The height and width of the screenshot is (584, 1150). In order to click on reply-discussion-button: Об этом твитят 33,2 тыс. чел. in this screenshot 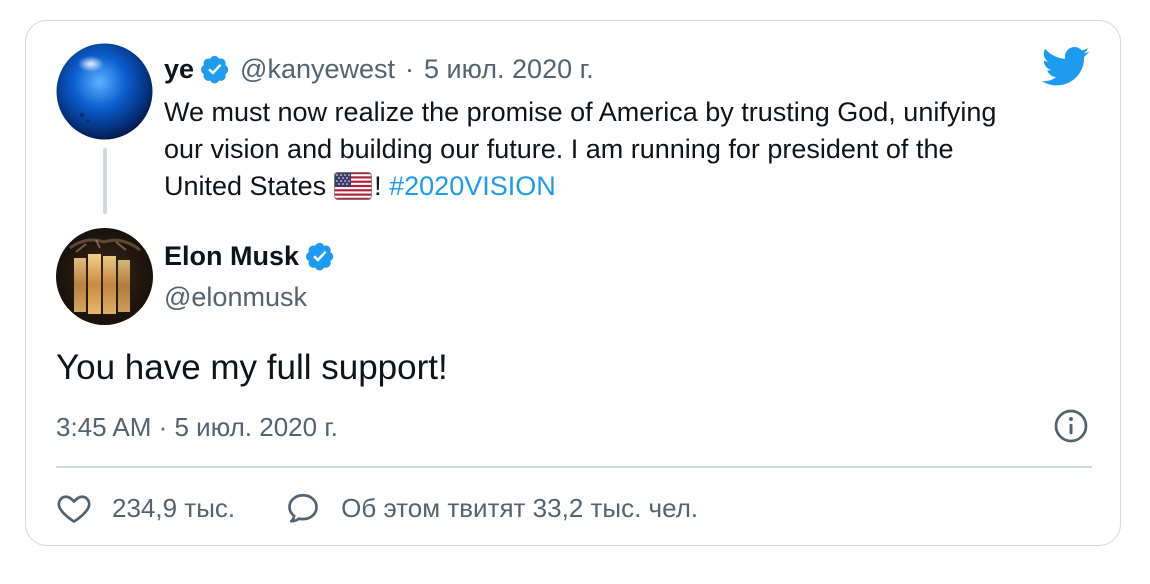, I will do `click(491, 508)`.